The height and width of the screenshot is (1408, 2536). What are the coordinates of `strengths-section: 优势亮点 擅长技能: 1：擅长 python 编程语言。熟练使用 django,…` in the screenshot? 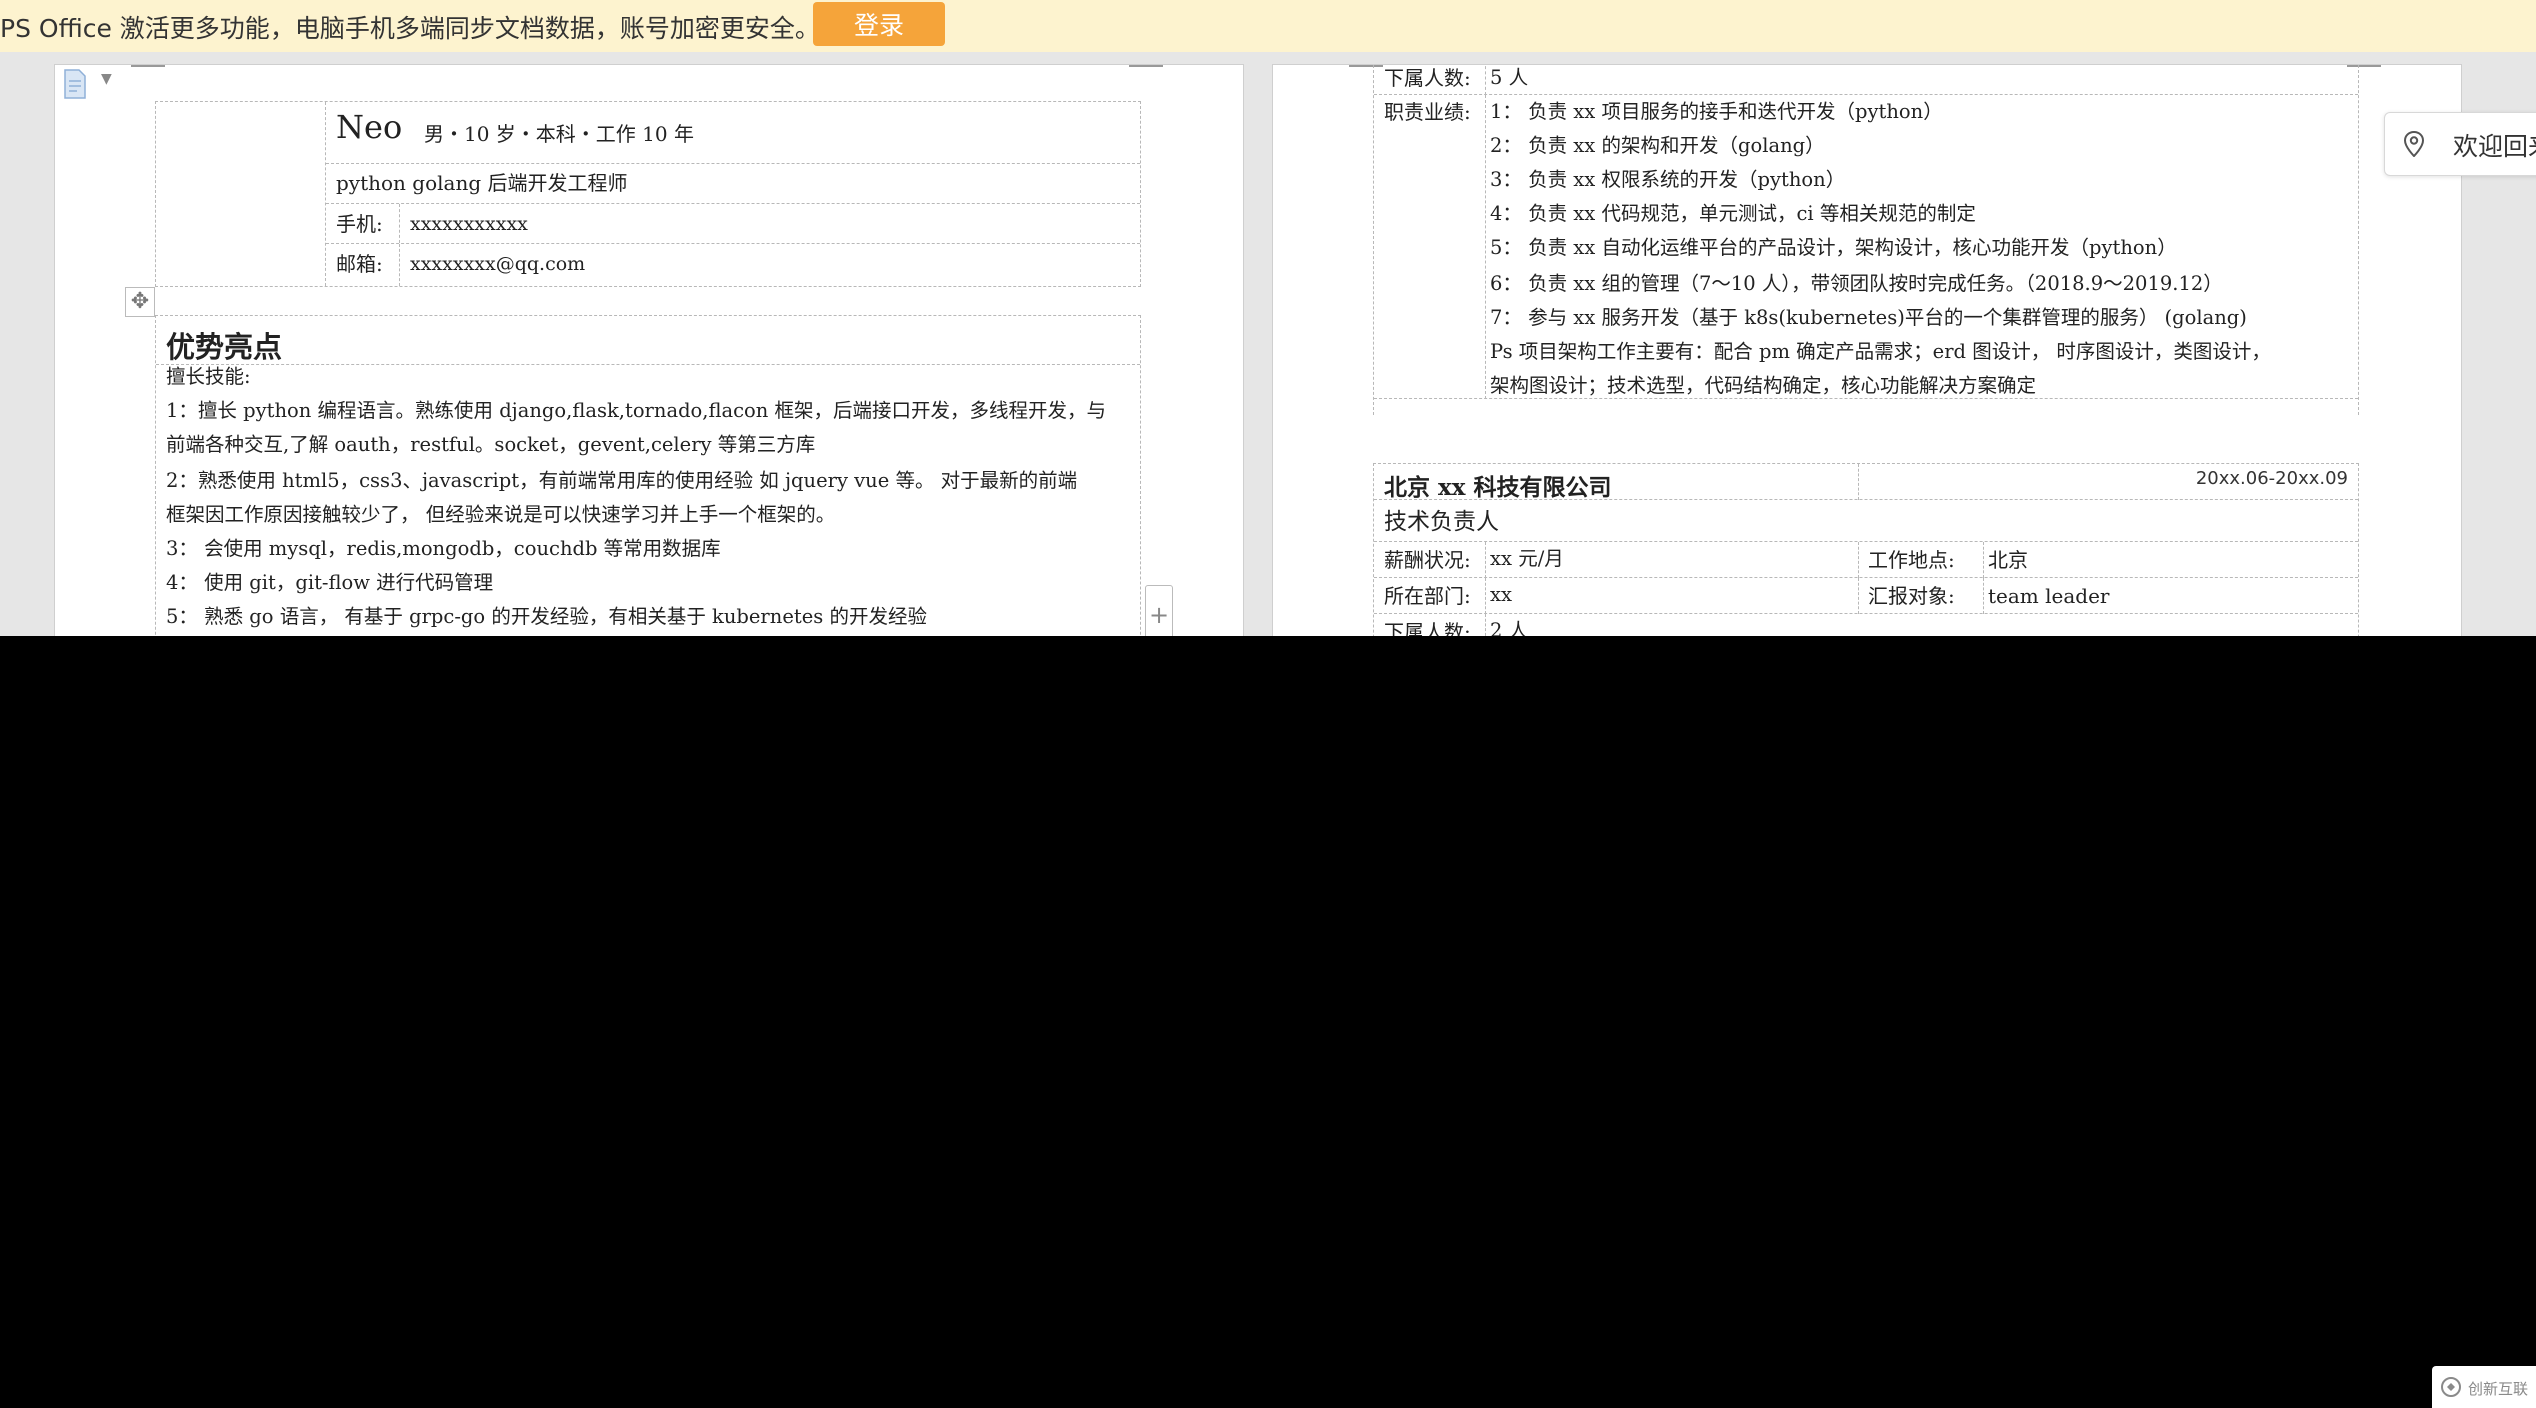 It's located at (648, 475).